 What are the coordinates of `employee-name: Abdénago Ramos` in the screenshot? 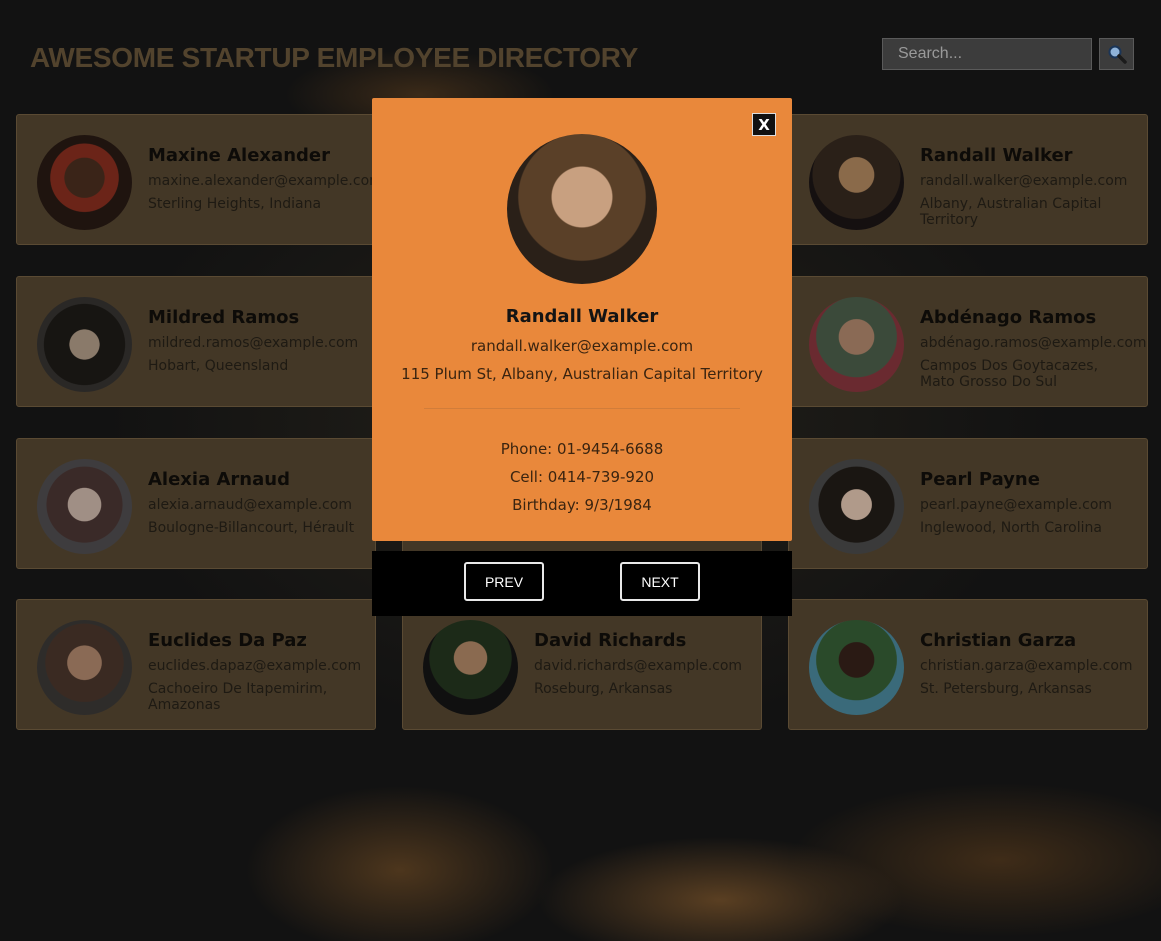 It's located at (1008, 317).